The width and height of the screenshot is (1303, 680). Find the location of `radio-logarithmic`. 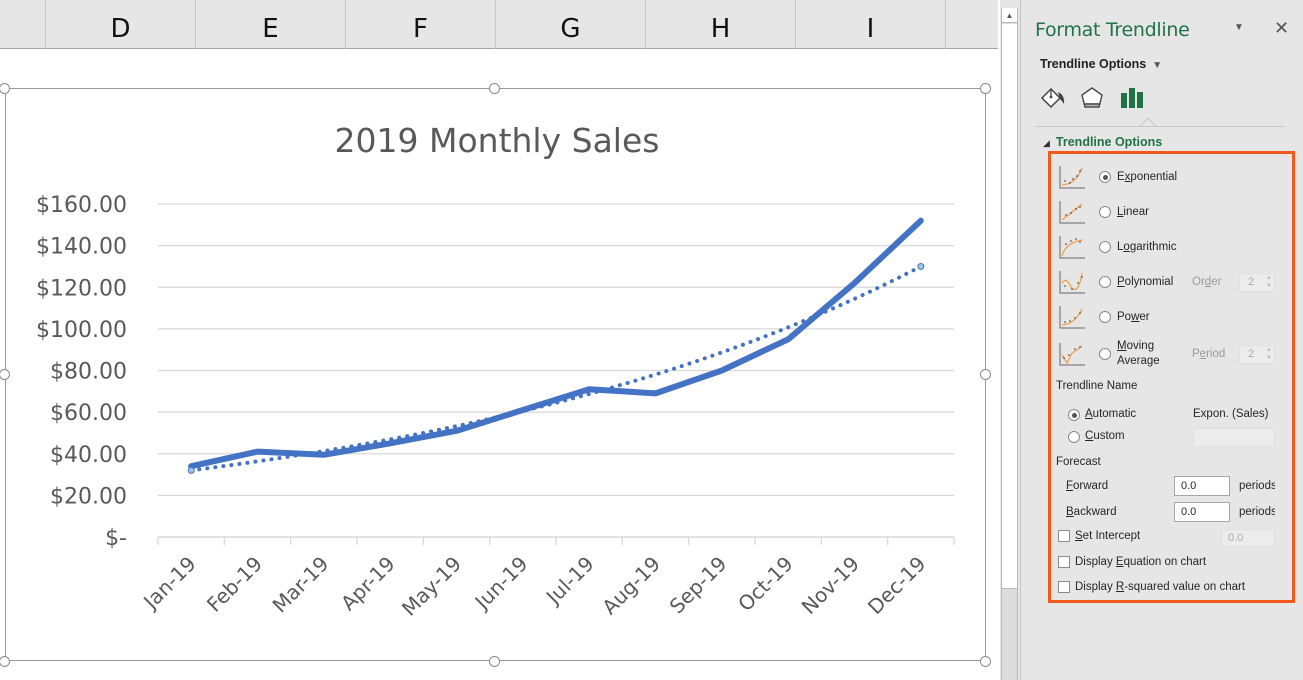

radio-logarithmic is located at coordinates (1105, 247).